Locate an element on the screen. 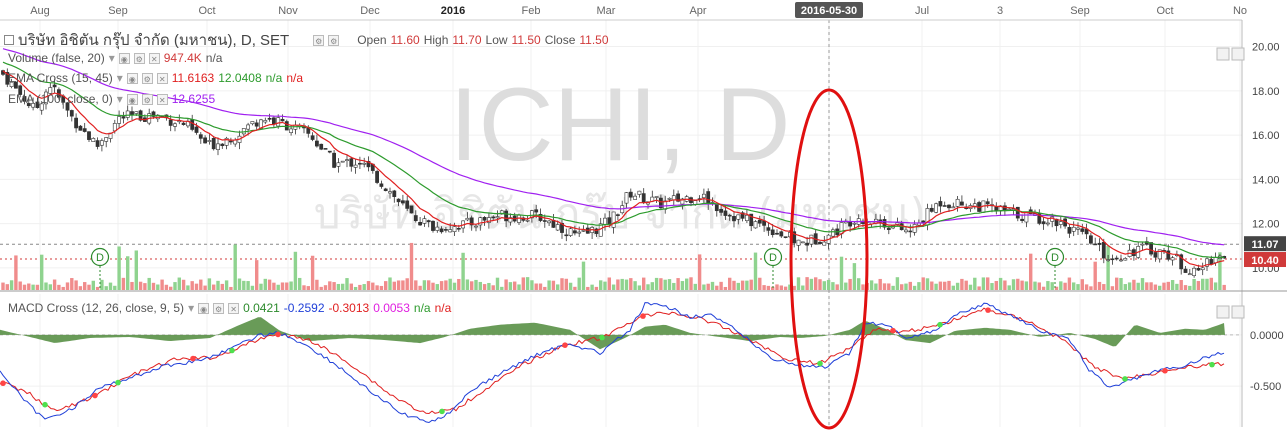  crosshair-date-label: 2016-05-30 is located at coordinates (829, 11).